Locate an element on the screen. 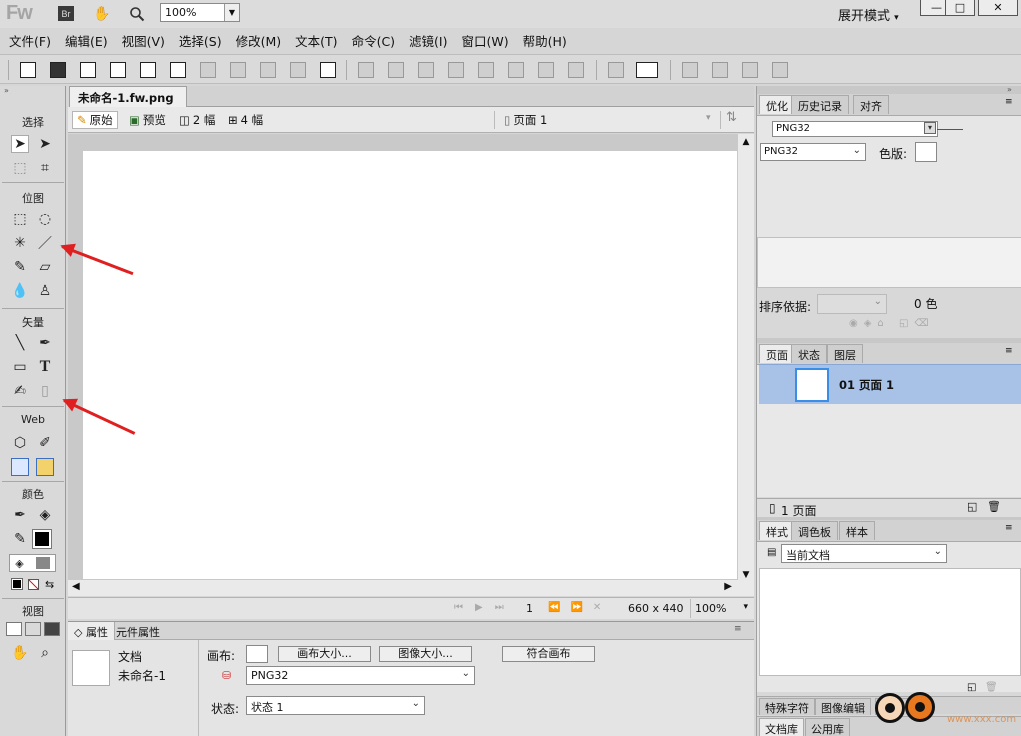  copy-icon is located at coordinates (298, 70).